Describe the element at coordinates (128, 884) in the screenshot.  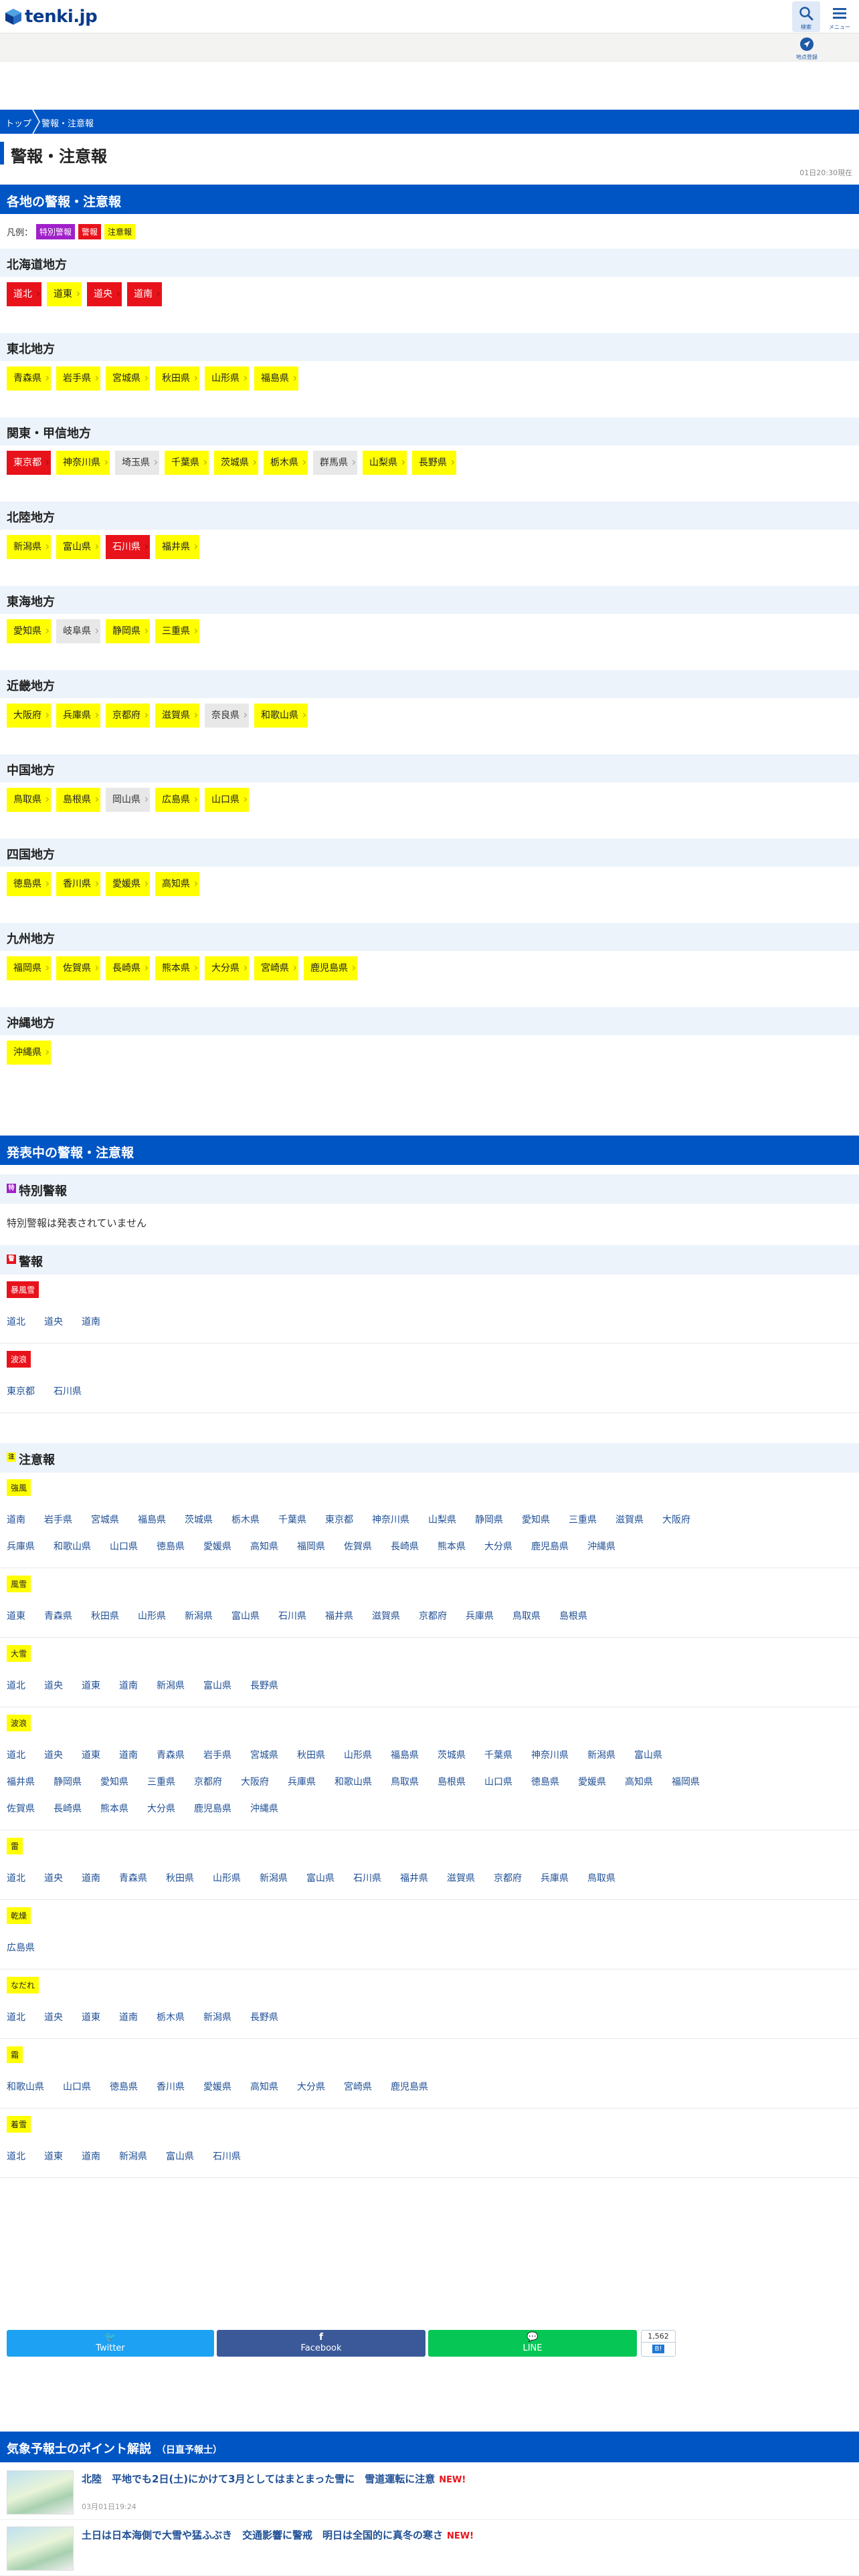
I see `prefecture-pill: 愛媛県` at that location.